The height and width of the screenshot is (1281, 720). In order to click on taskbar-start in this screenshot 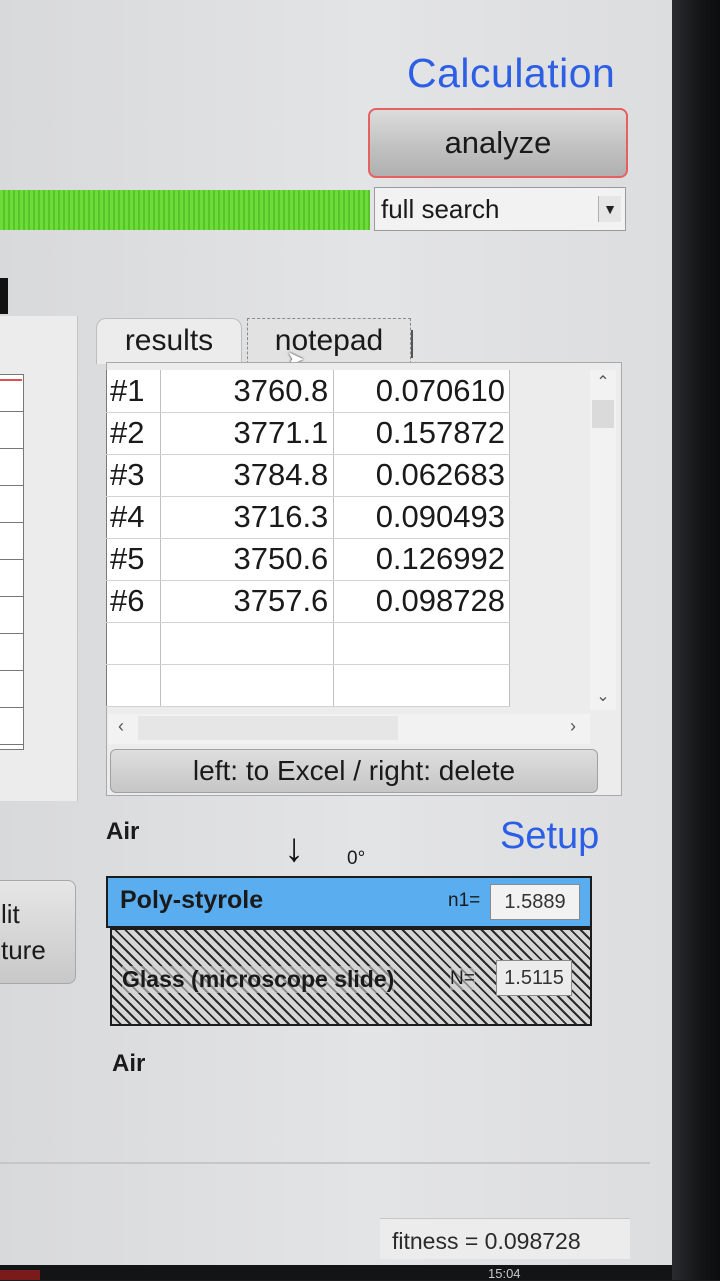, I will do `click(20, 1275)`.